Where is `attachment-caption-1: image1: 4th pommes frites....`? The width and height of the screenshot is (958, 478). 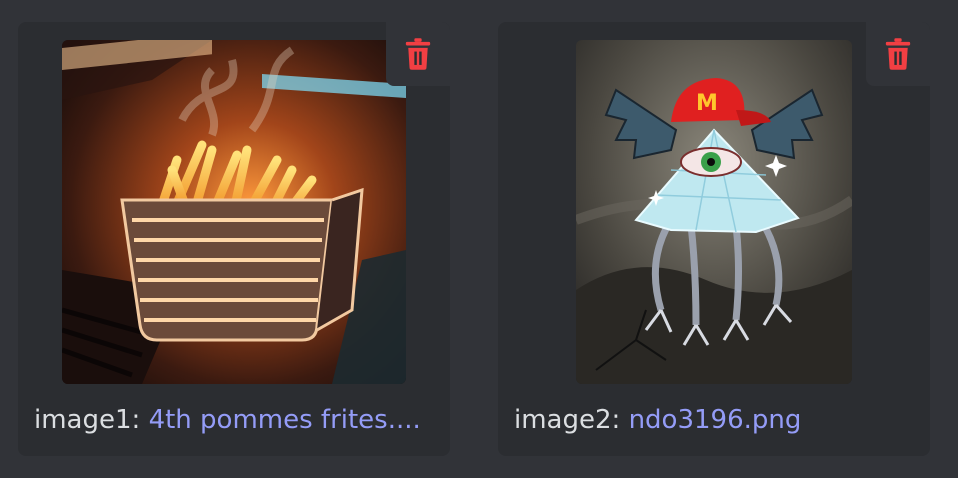
attachment-caption-1: image1: 4th pommes frites.... is located at coordinates (235, 420).